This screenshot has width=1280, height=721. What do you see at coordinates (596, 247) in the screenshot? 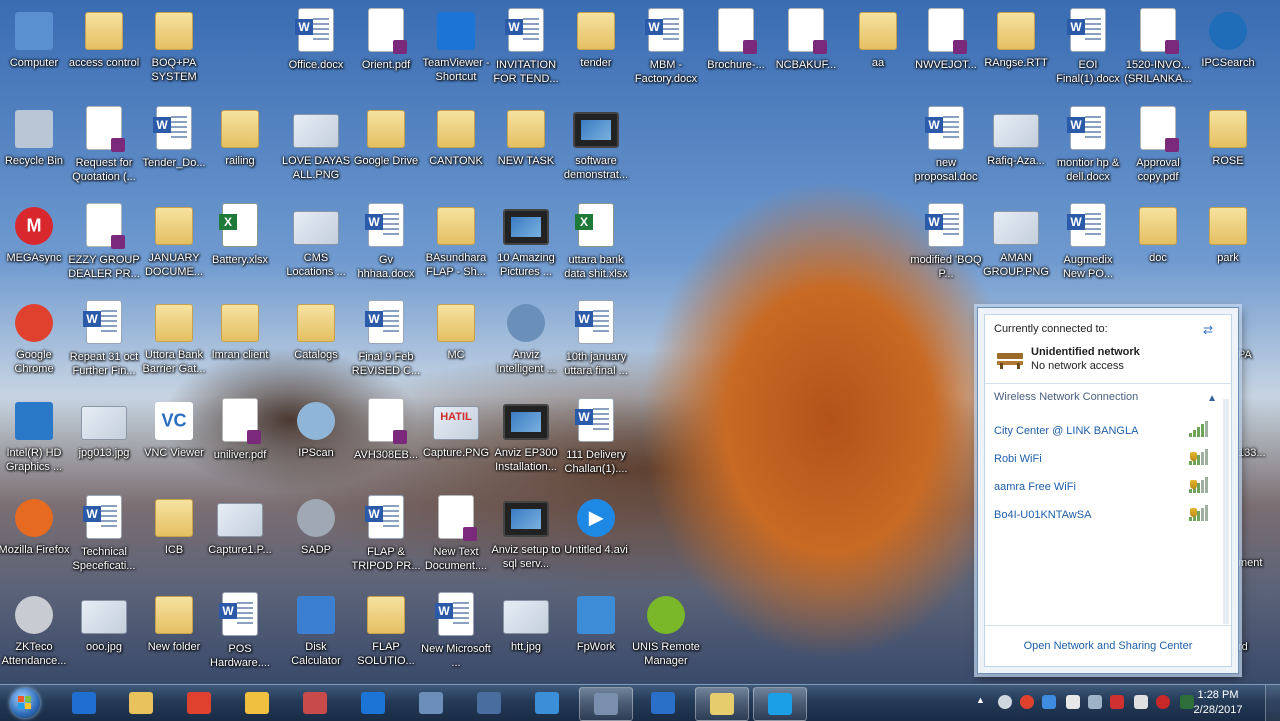
I see `desktop-icon: uttara bank data shit.xlsx` at bounding box center [596, 247].